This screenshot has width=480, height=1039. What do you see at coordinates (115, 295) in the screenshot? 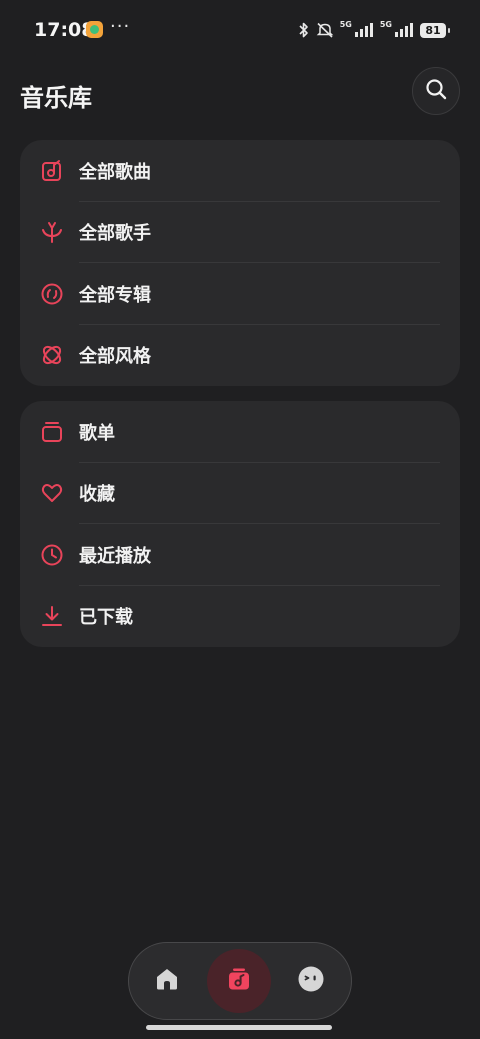
I see `row-label: 全部专辑` at bounding box center [115, 295].